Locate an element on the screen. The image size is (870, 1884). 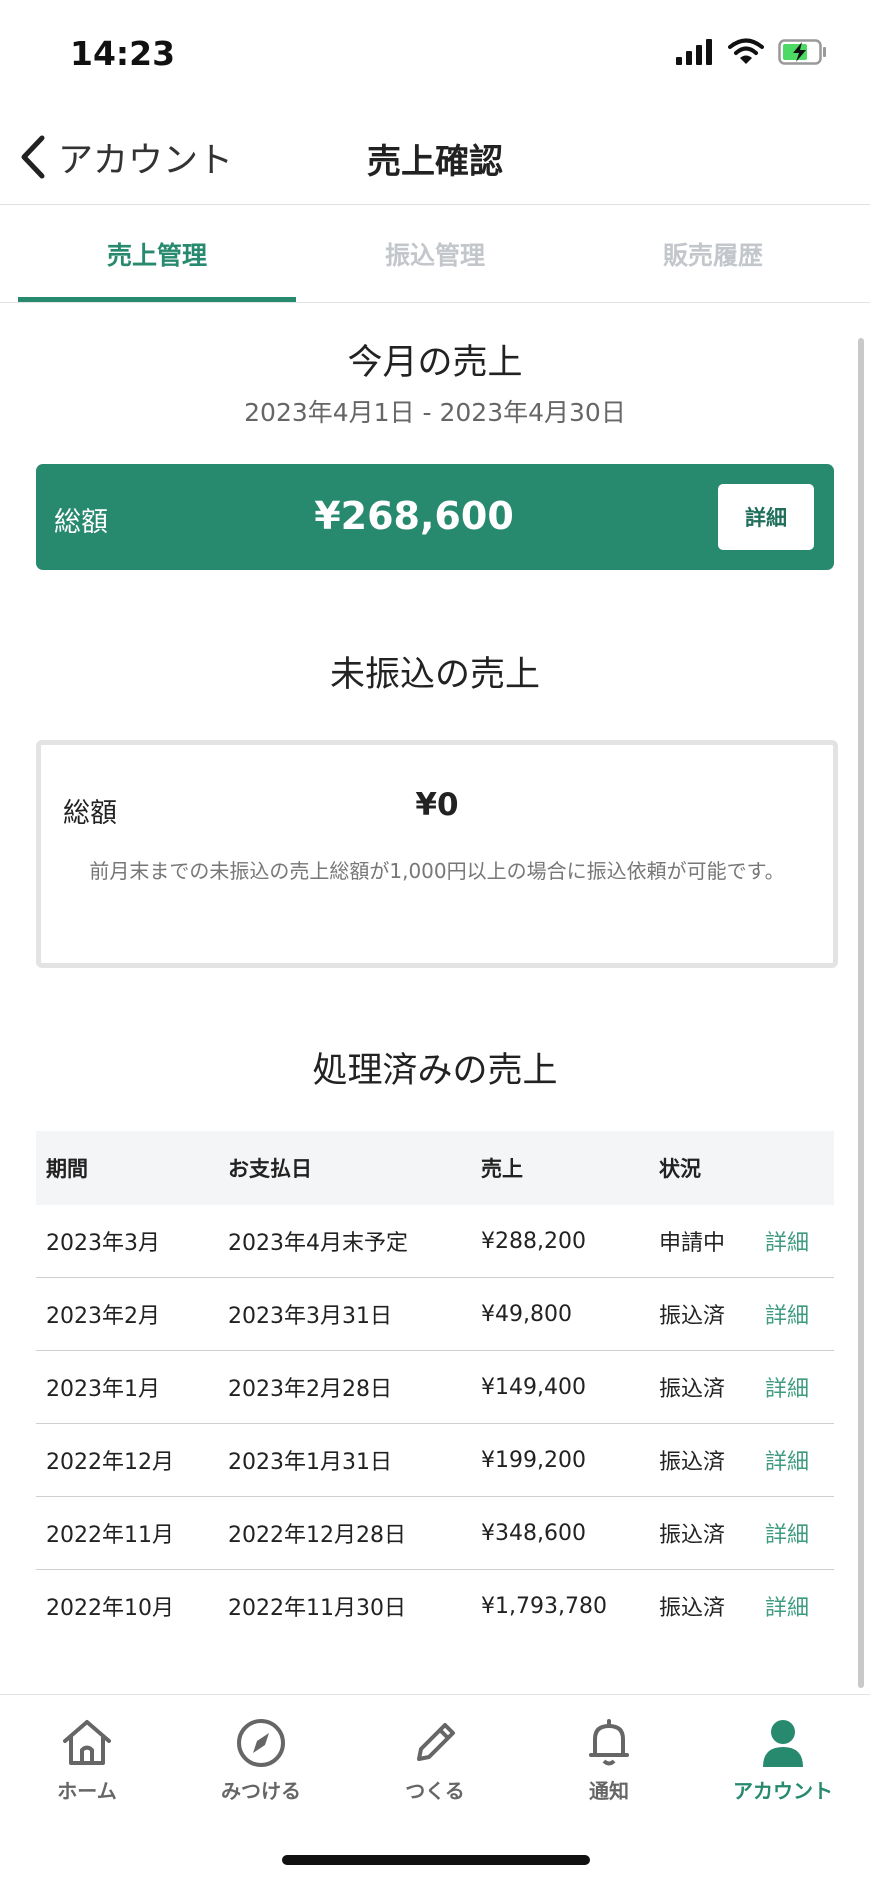
row-amount: ¥49,800 is located at coordinates (526, 1314).